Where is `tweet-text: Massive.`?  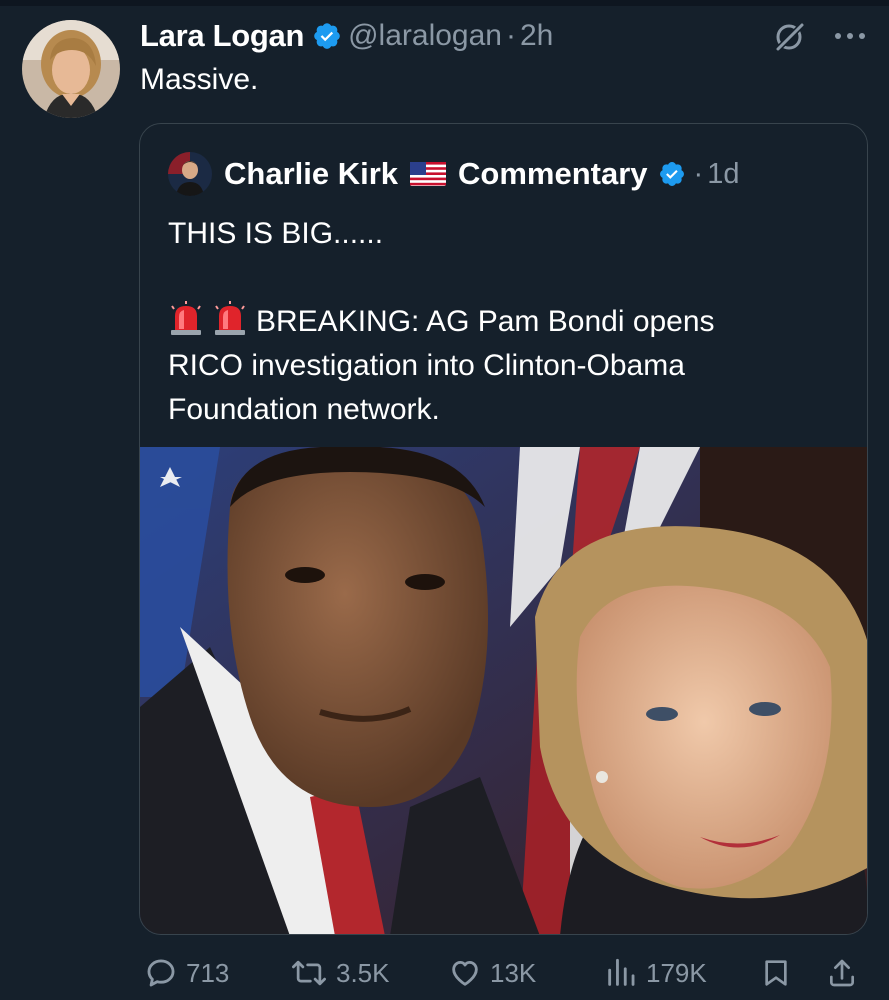
tweet-text: Massive. is located at coordinates (199, 79).